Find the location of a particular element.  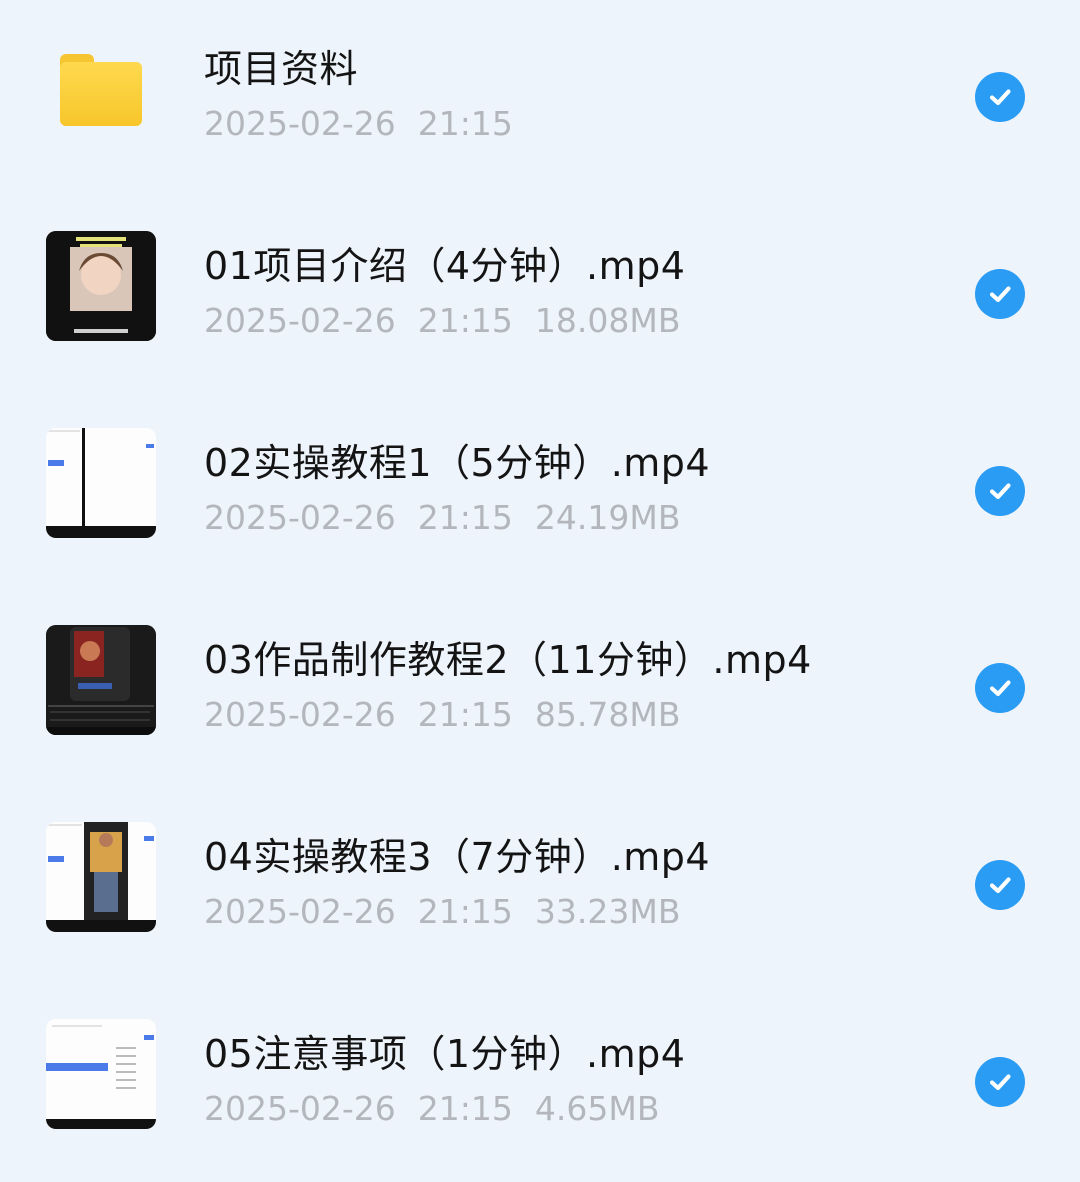

file-meta: 2025-02-26 21:15 18.08MB is located at coordinates (453, 320).